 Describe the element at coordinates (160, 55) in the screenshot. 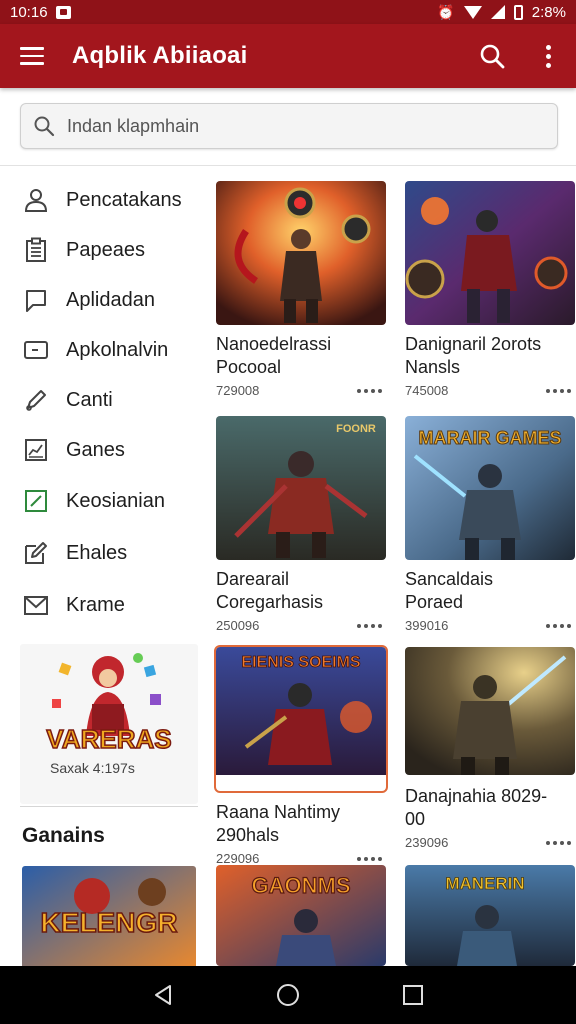

I see `app-title: Aqblik Abiiaoai` at that location.